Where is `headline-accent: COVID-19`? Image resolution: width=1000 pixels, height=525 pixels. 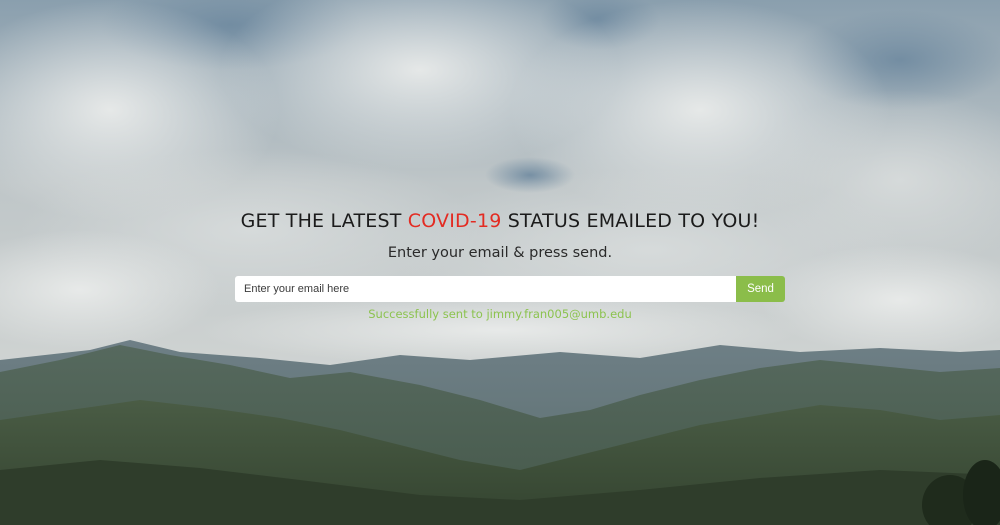
headline-accent: COVID-19 is located at coordinates (454, 221).